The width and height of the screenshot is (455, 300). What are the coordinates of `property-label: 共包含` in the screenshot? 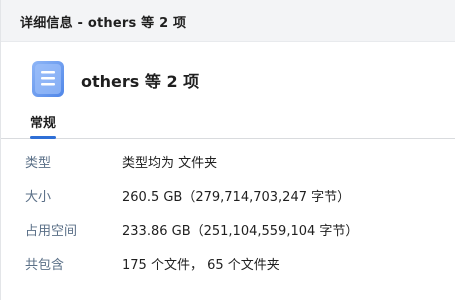 It's located at (45, 265).